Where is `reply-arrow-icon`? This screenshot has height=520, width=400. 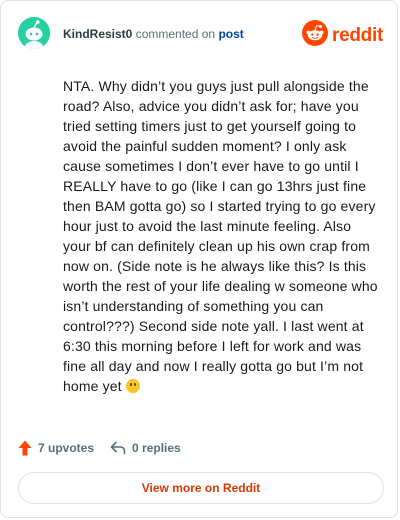 reply-arrow-icon is located at coordinates (121, 448).